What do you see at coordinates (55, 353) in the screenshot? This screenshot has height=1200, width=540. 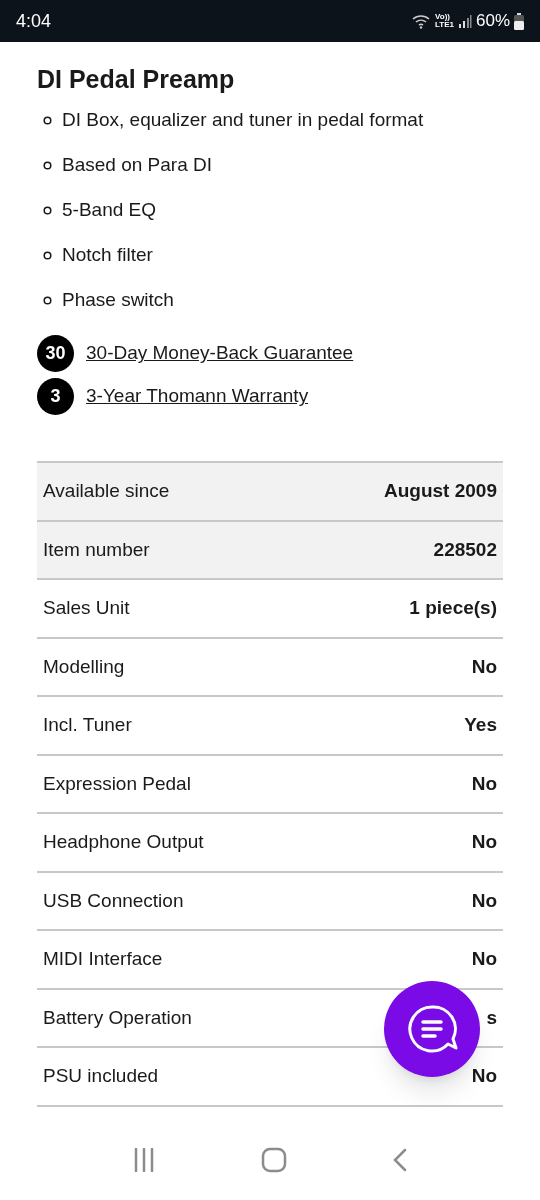 I see `guarantee-badge: 30` at bounding box center [55, 353].